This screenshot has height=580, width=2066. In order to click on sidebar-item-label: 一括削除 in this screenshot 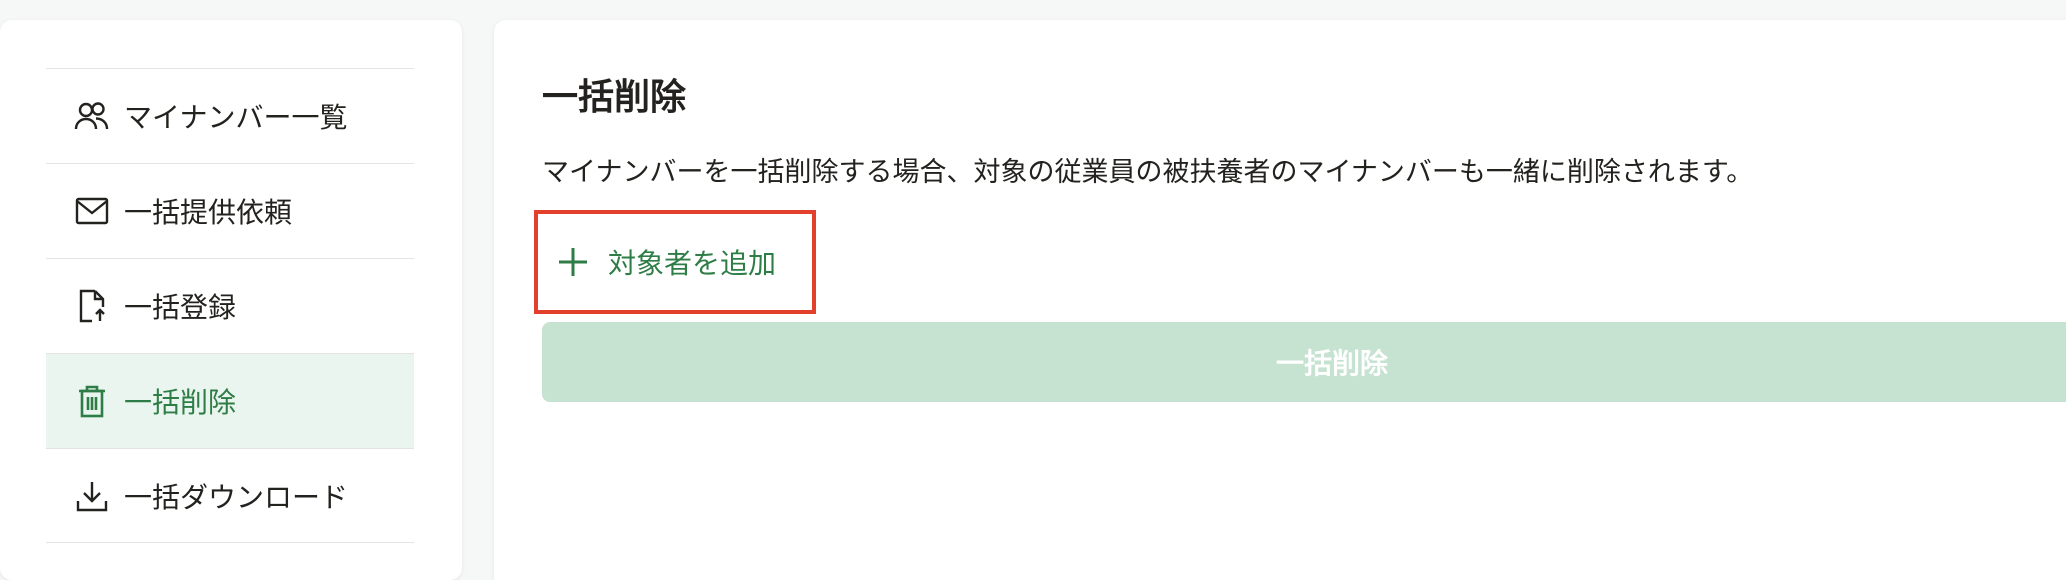, I will do `click(180, 402)`.